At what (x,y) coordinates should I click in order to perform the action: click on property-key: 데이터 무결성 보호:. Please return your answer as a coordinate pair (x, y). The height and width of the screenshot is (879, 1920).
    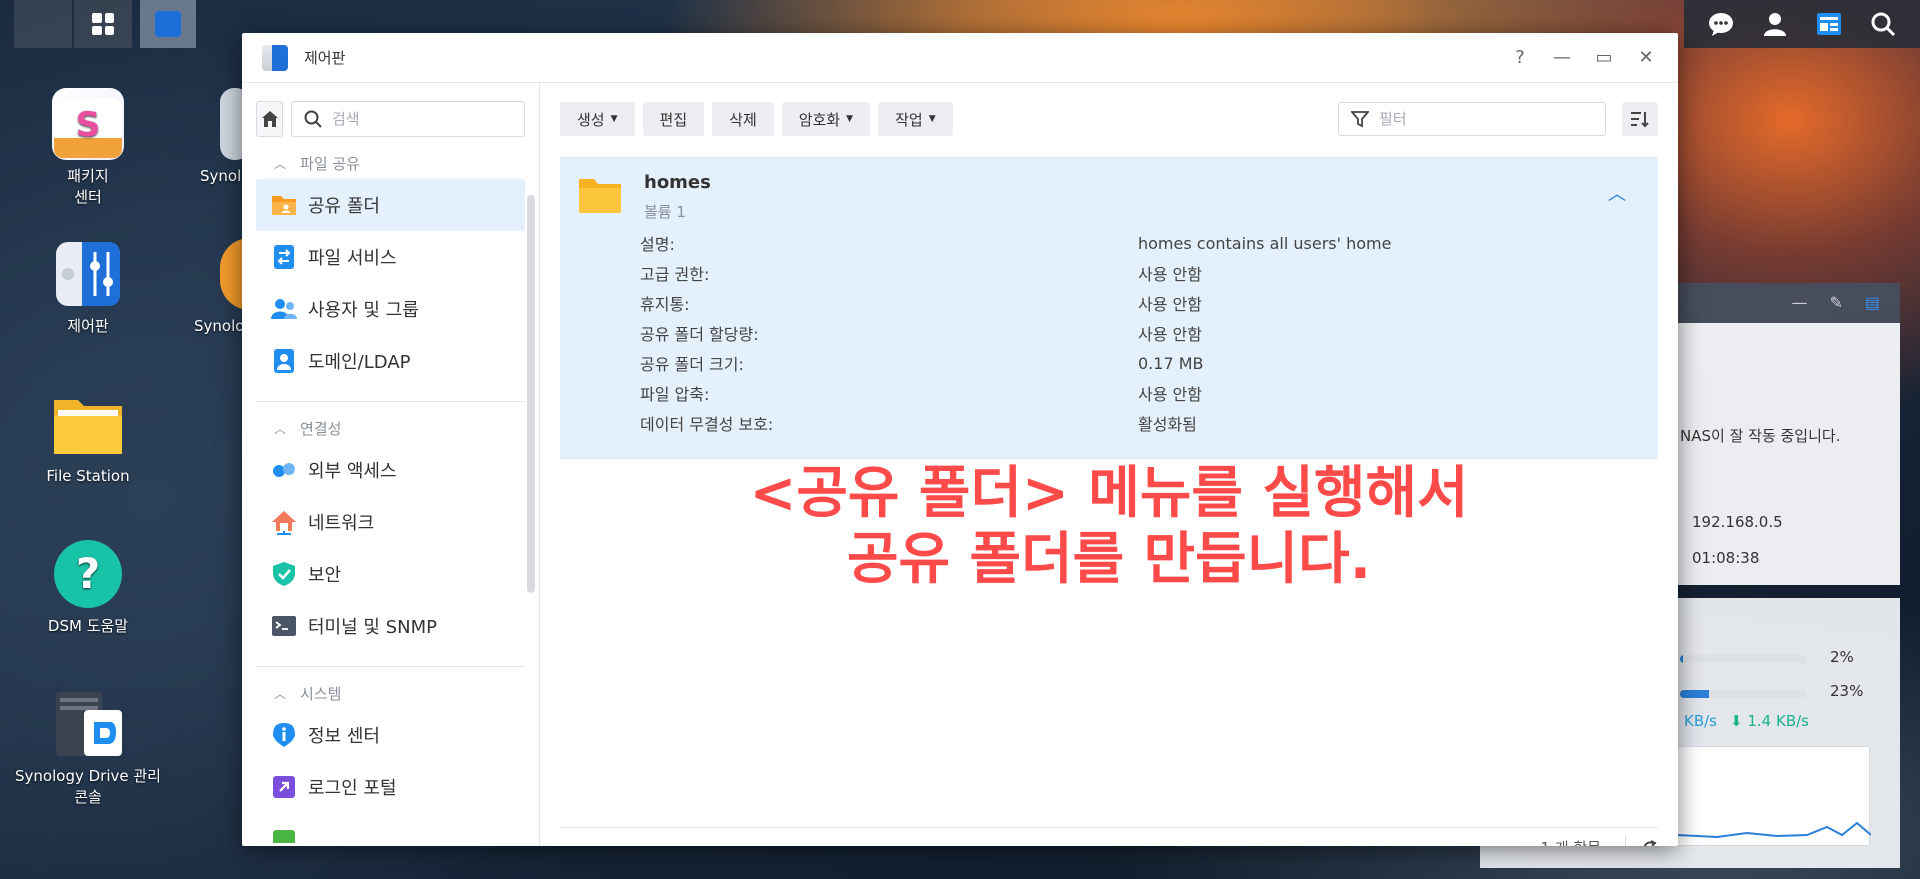
    Looking at the image, I should click on (707, 424).